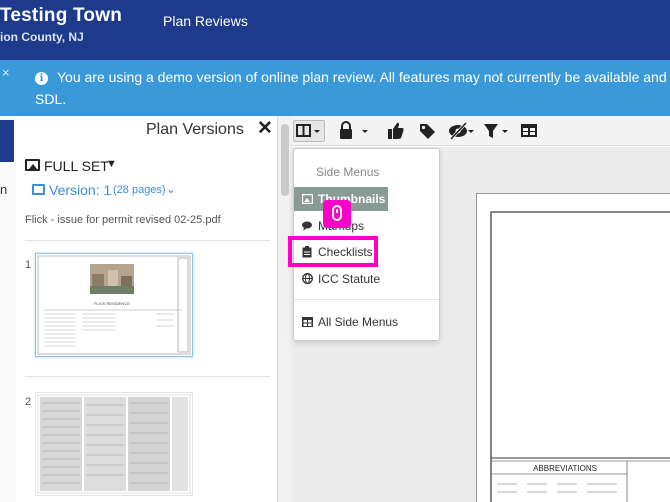 This screenshot has height=502, width=670. Describe the element at coordinates (8, 309) in the screenshot. I see `left-sidebar-strip: n` at that location.